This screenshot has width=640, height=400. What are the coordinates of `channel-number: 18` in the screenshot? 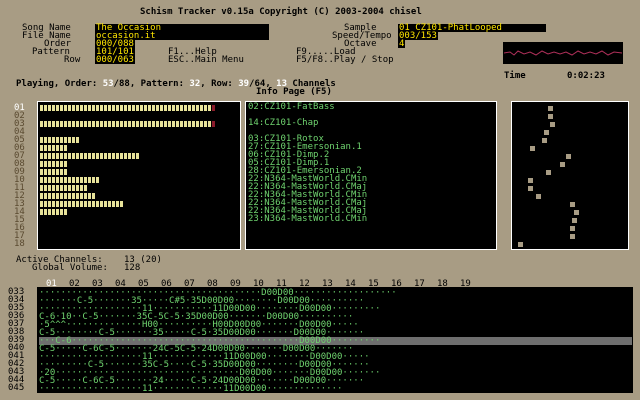 It's located at (19, 244).